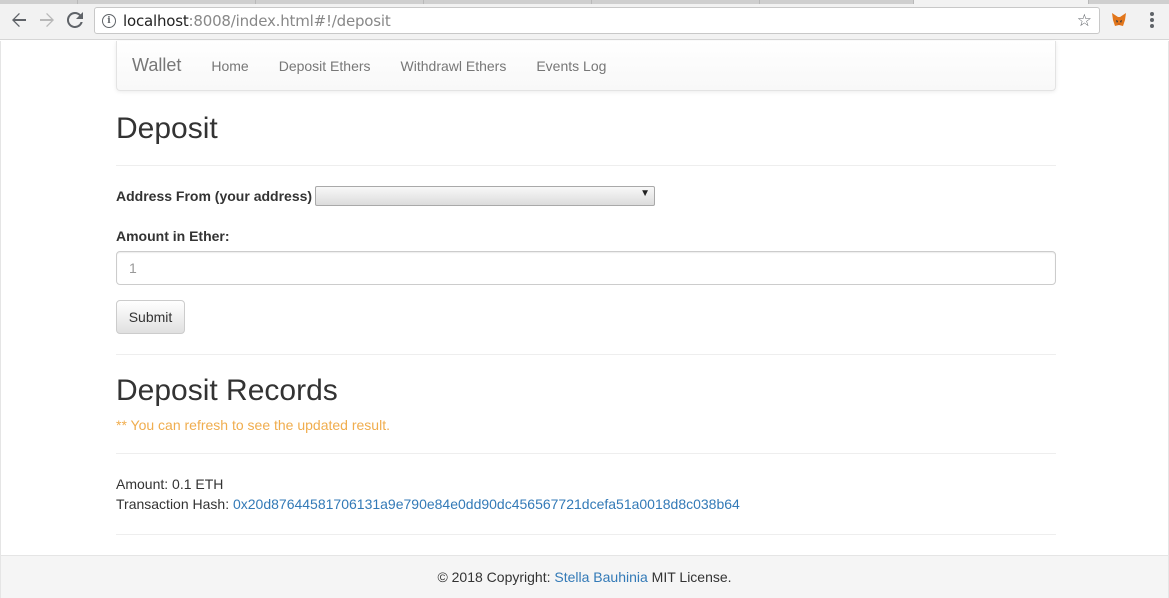 The width and height of the screenshot is (1169, 598). Describe the element at coordinates (645, 193) in the screenshot. I see `dropdown-arrow-icon: ▼` at that location.